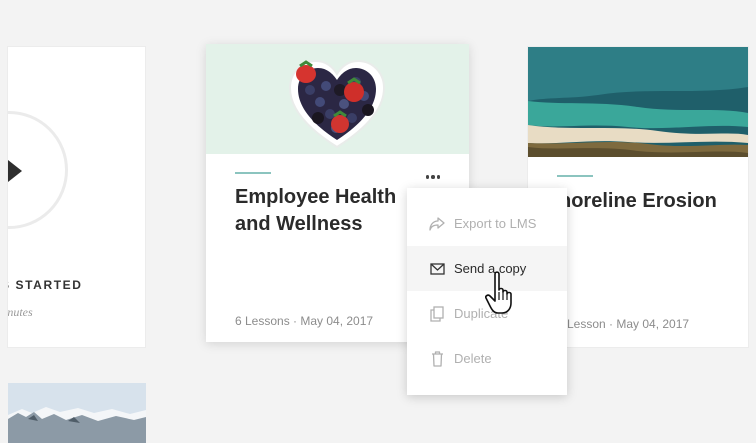 The image size is (756, 443). I want to click on course-card-bottom-left, so click(77, 413).